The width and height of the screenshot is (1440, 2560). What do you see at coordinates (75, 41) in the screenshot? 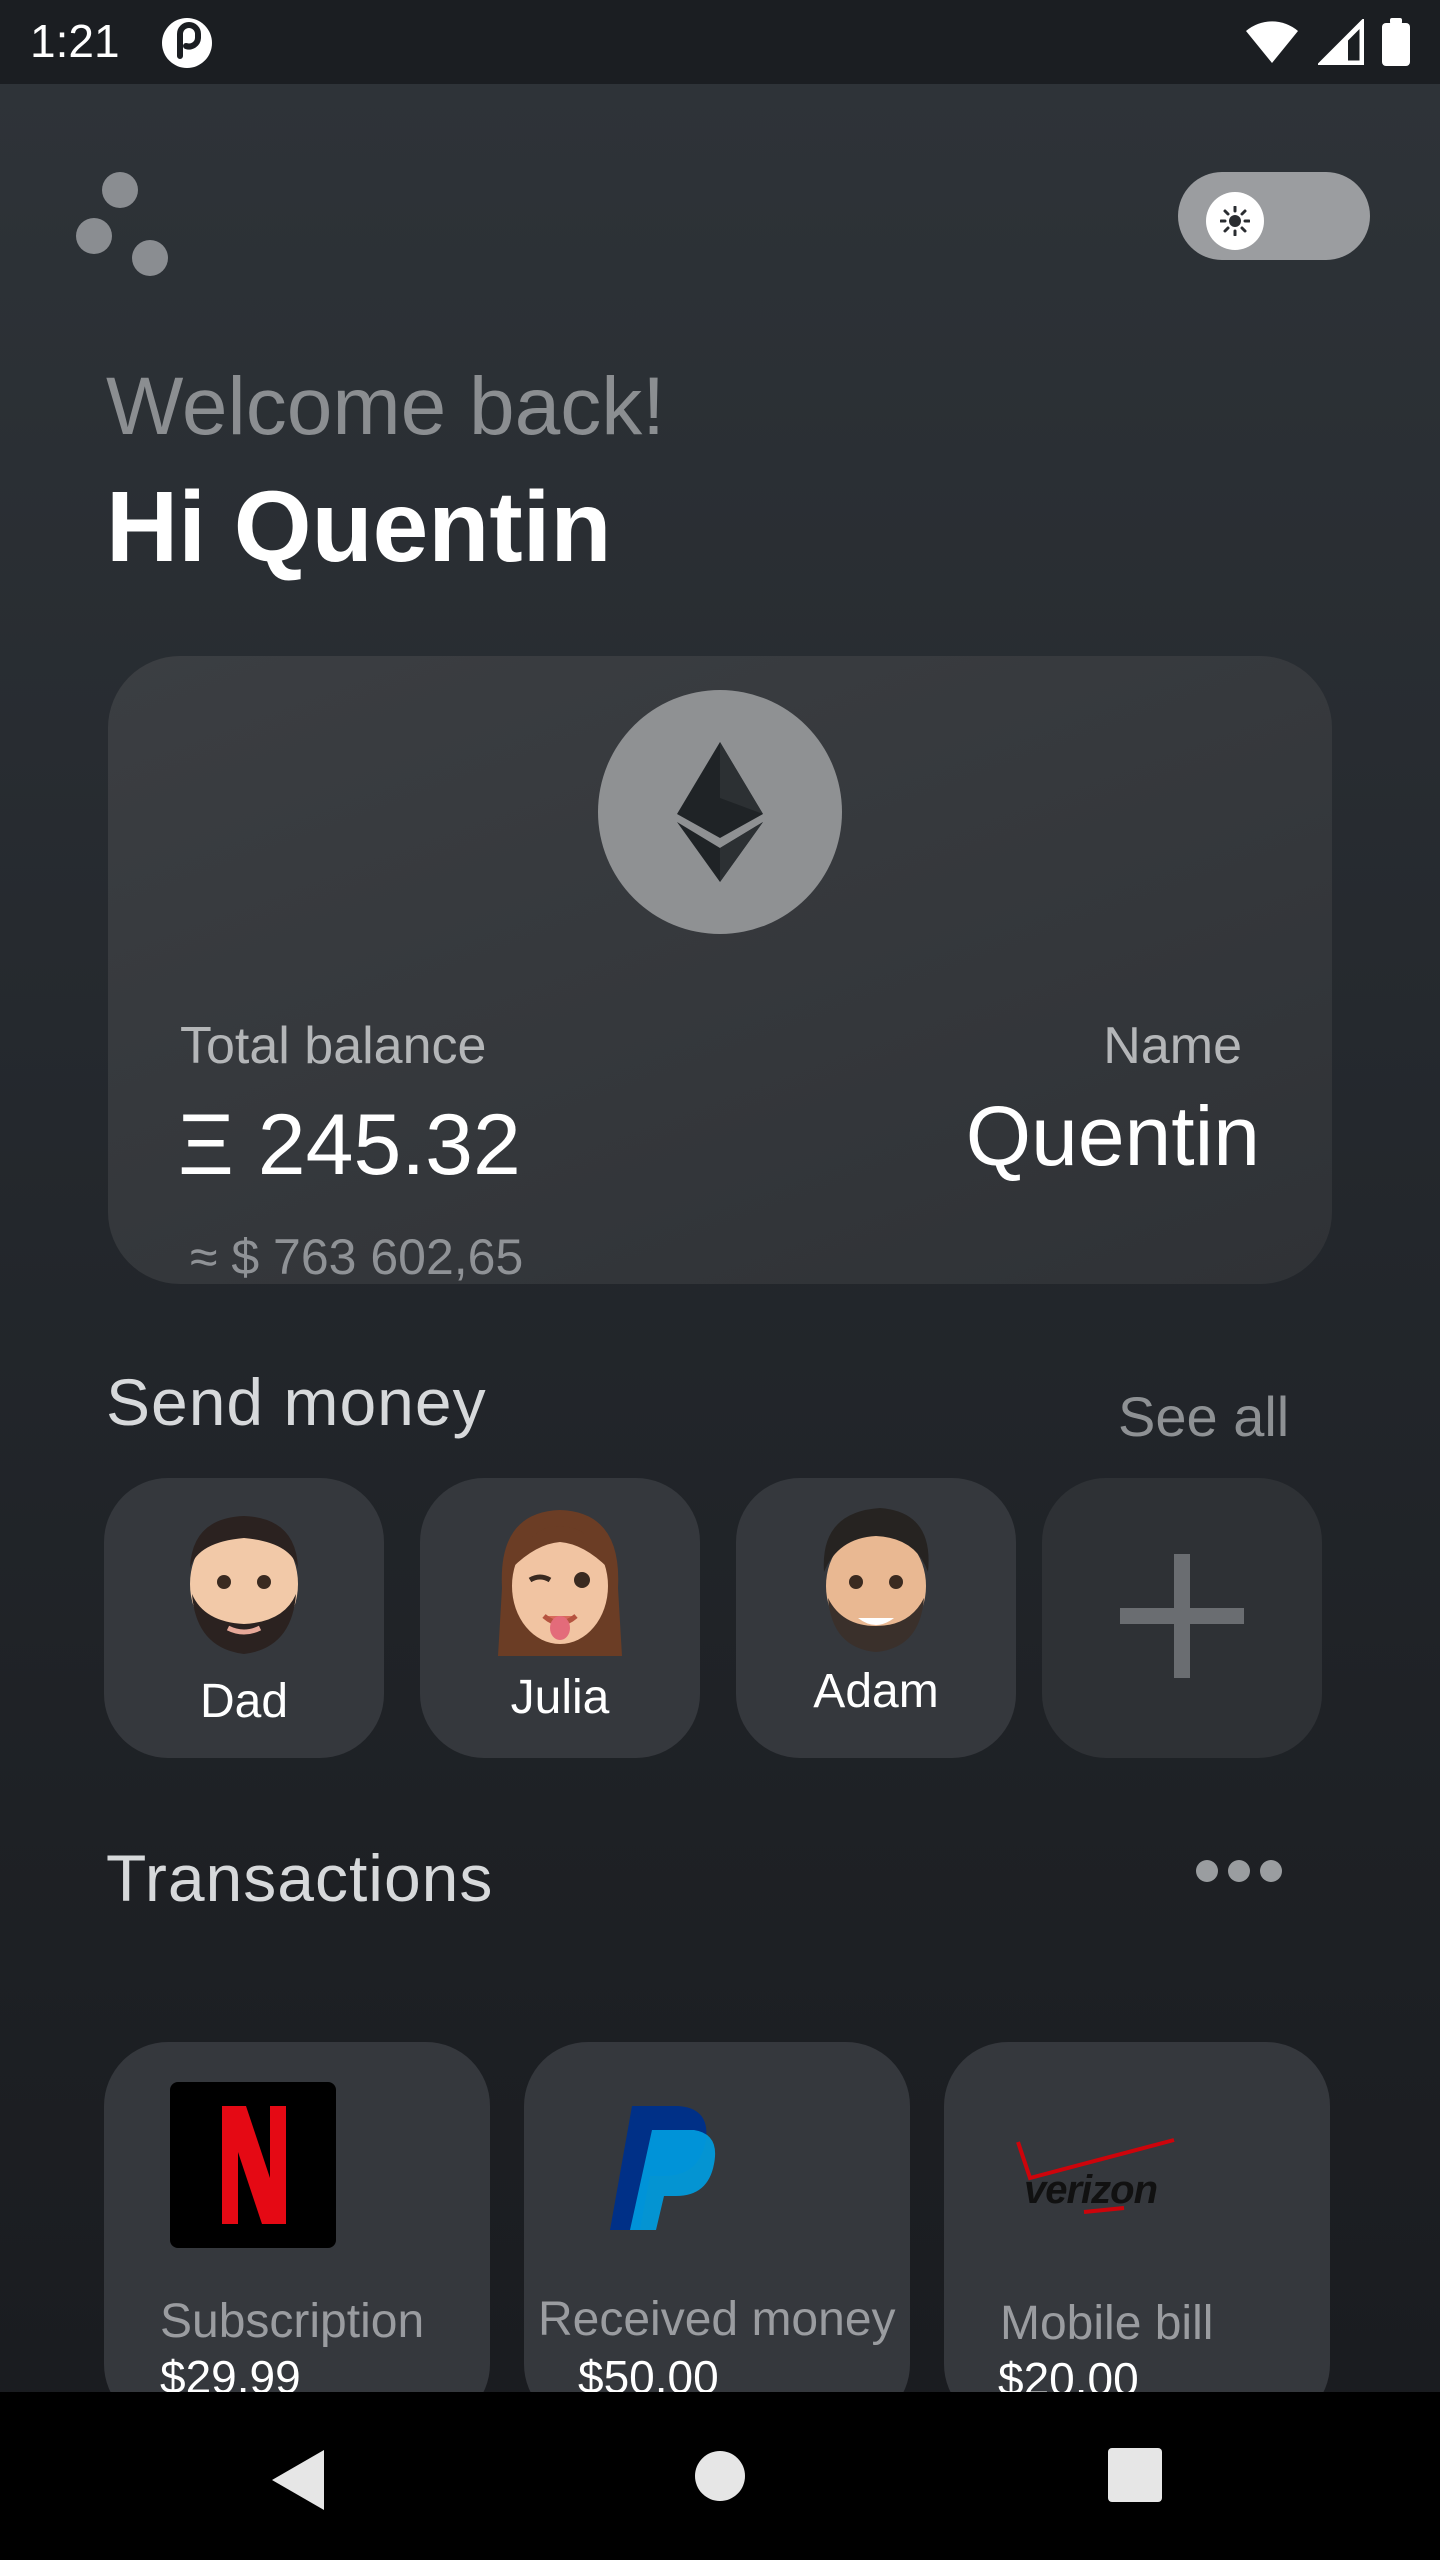
I see `status-time: 1:21` at bounding box center [75, 41].